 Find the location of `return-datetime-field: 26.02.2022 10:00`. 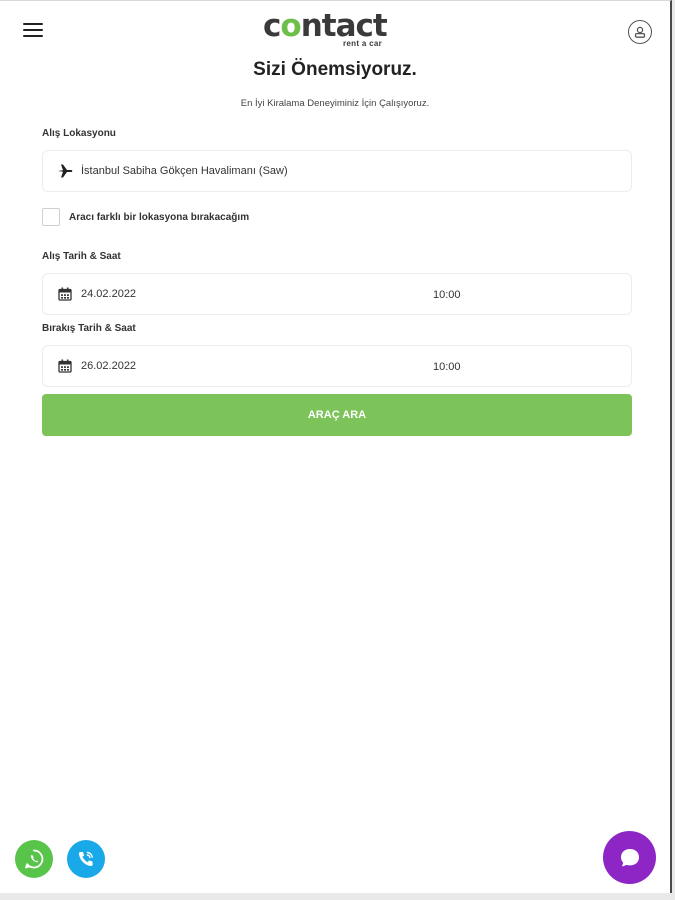

return-datetime-field: 26.02.2022 10:00 is located at coordinates (337, 366).